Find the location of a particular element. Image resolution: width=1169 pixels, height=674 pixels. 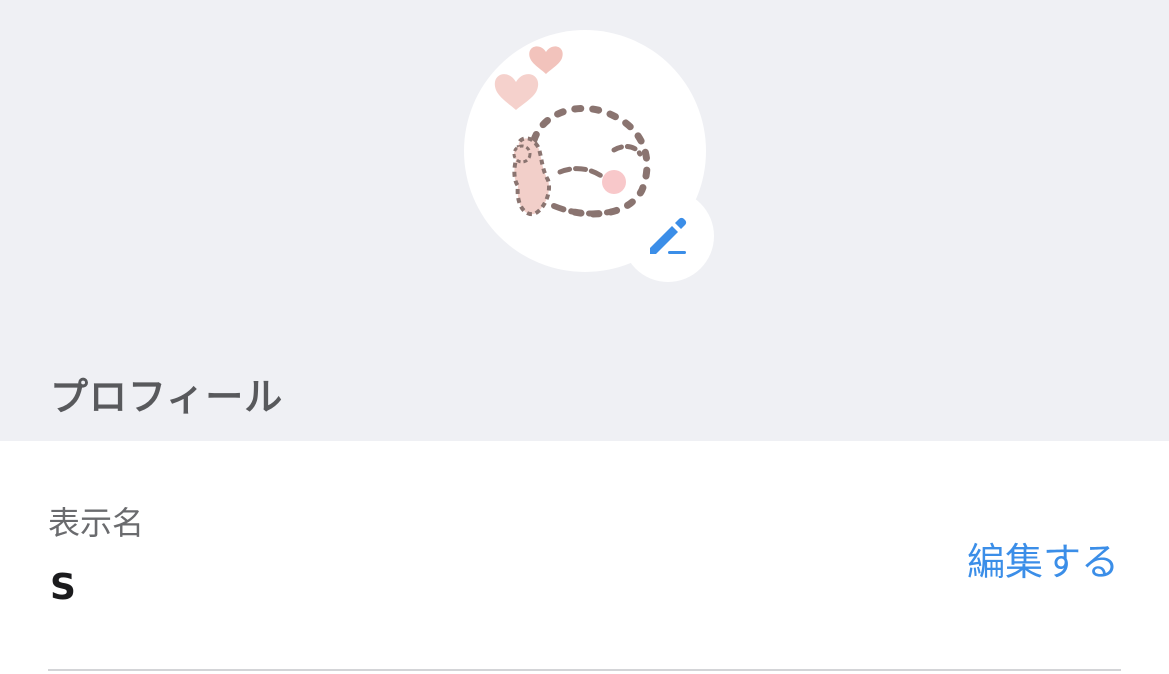

edit-display-name-button: 編集する is located at coordinates (1043, 558).